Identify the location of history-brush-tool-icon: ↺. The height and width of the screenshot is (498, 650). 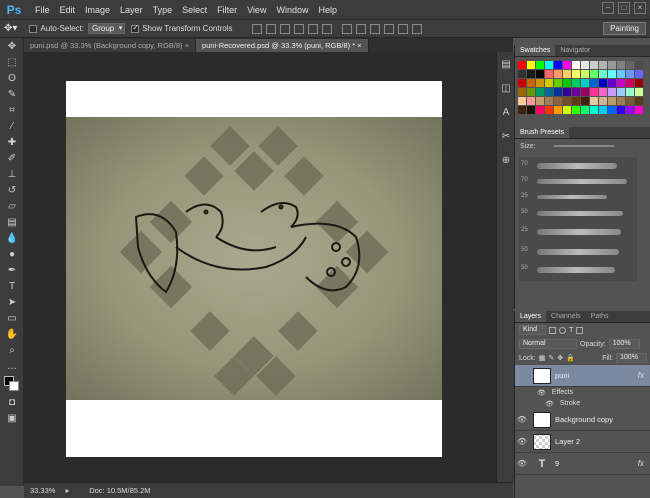
(12, 190).